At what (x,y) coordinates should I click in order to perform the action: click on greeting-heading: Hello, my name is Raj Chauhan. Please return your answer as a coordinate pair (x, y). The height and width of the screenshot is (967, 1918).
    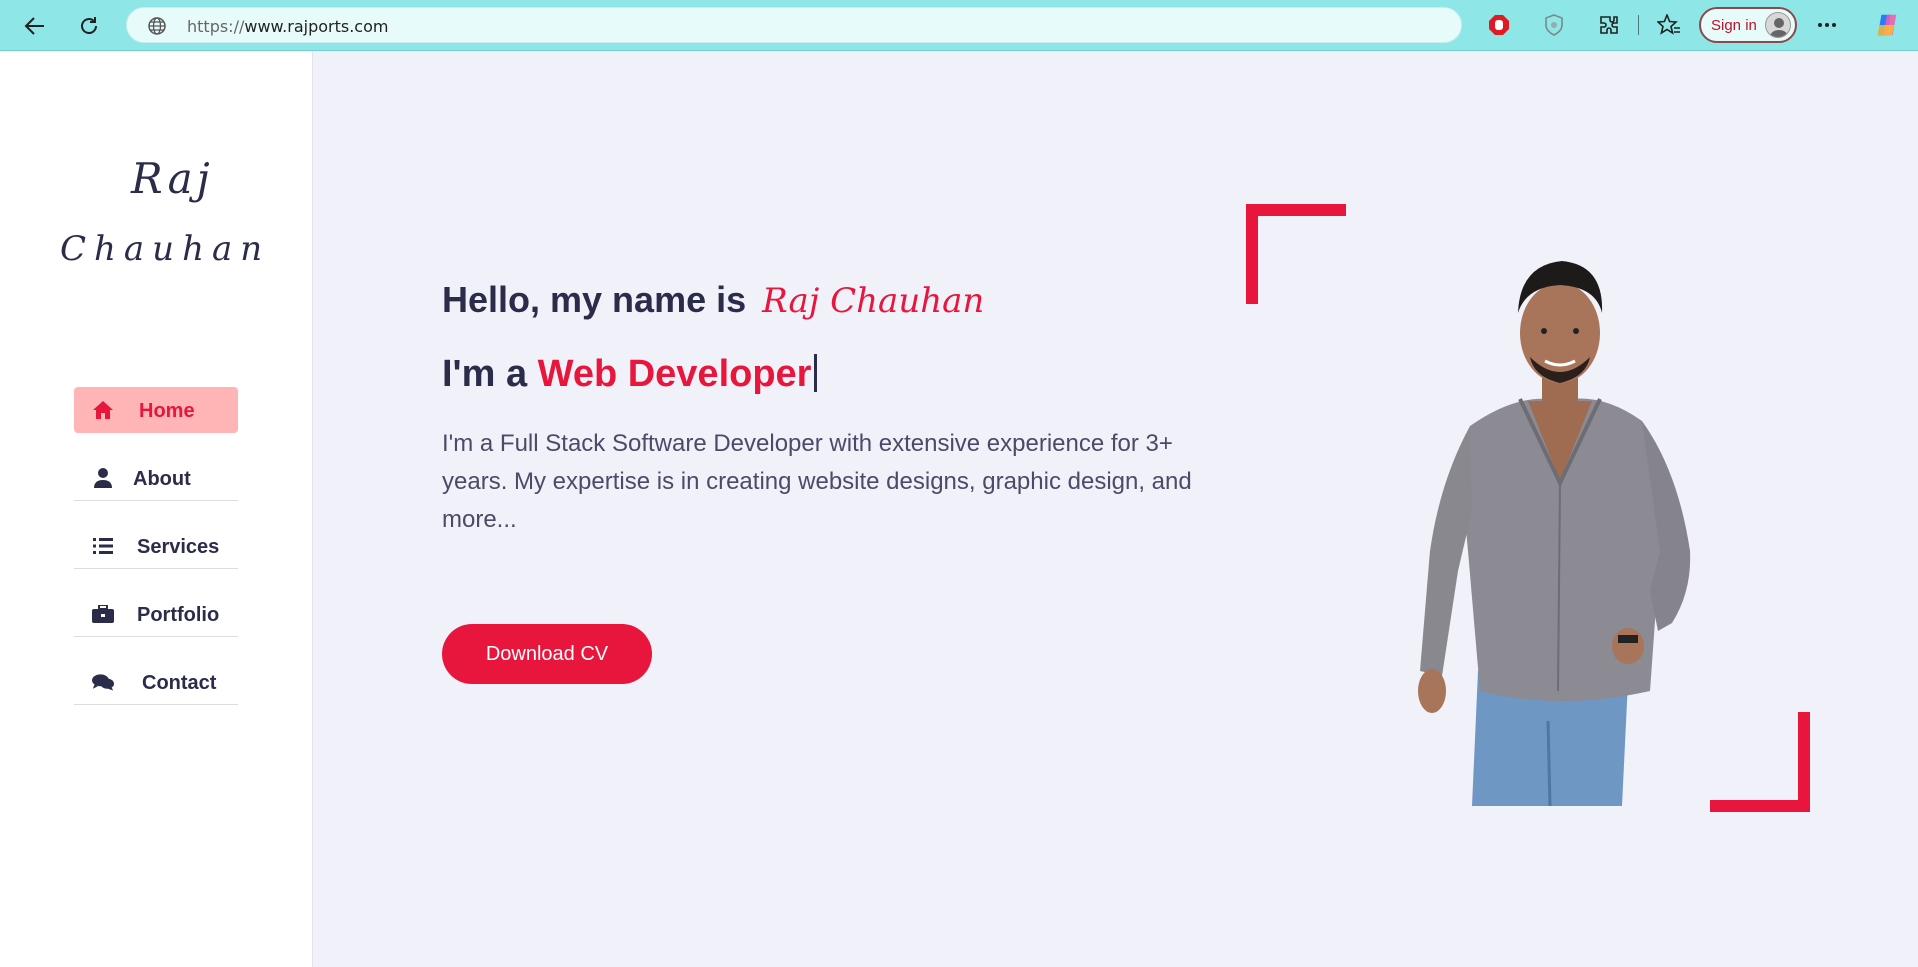
    Looking at the image, I should click on (713, 300).